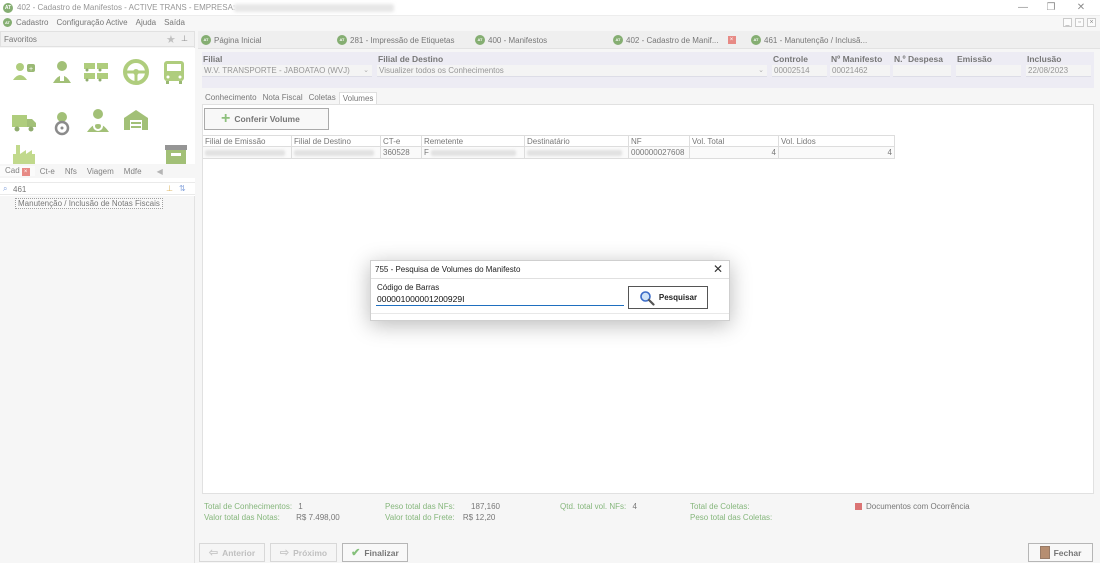 Image resolution: width=1100 pixels, height=563 pixels. What do you see at coordinates (408, 287) in the screenshot?
I see `barcode-label: Código de Barras` at bounding box center [408, 287].